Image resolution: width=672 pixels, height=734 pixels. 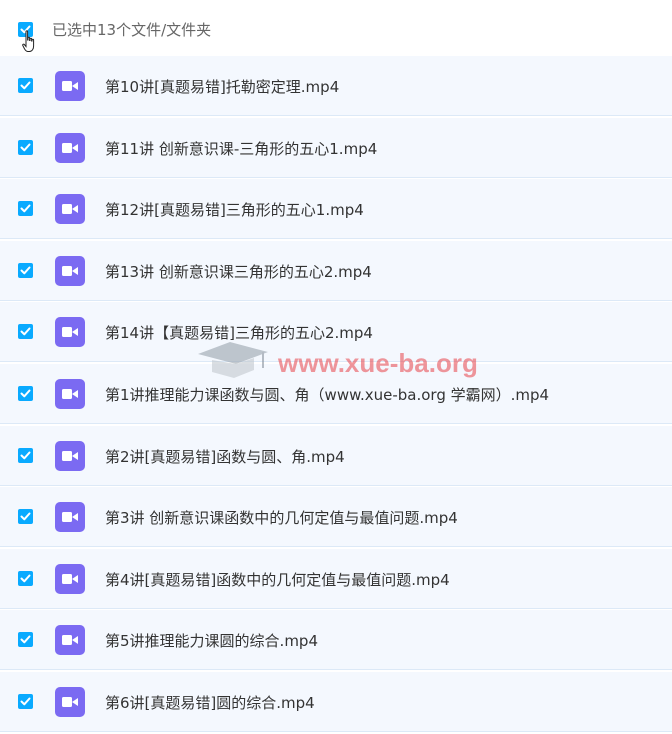 I want to click on file-name: 第13讲 创新意识课三角形的五心2.mp4, so click(x=238, y=271).